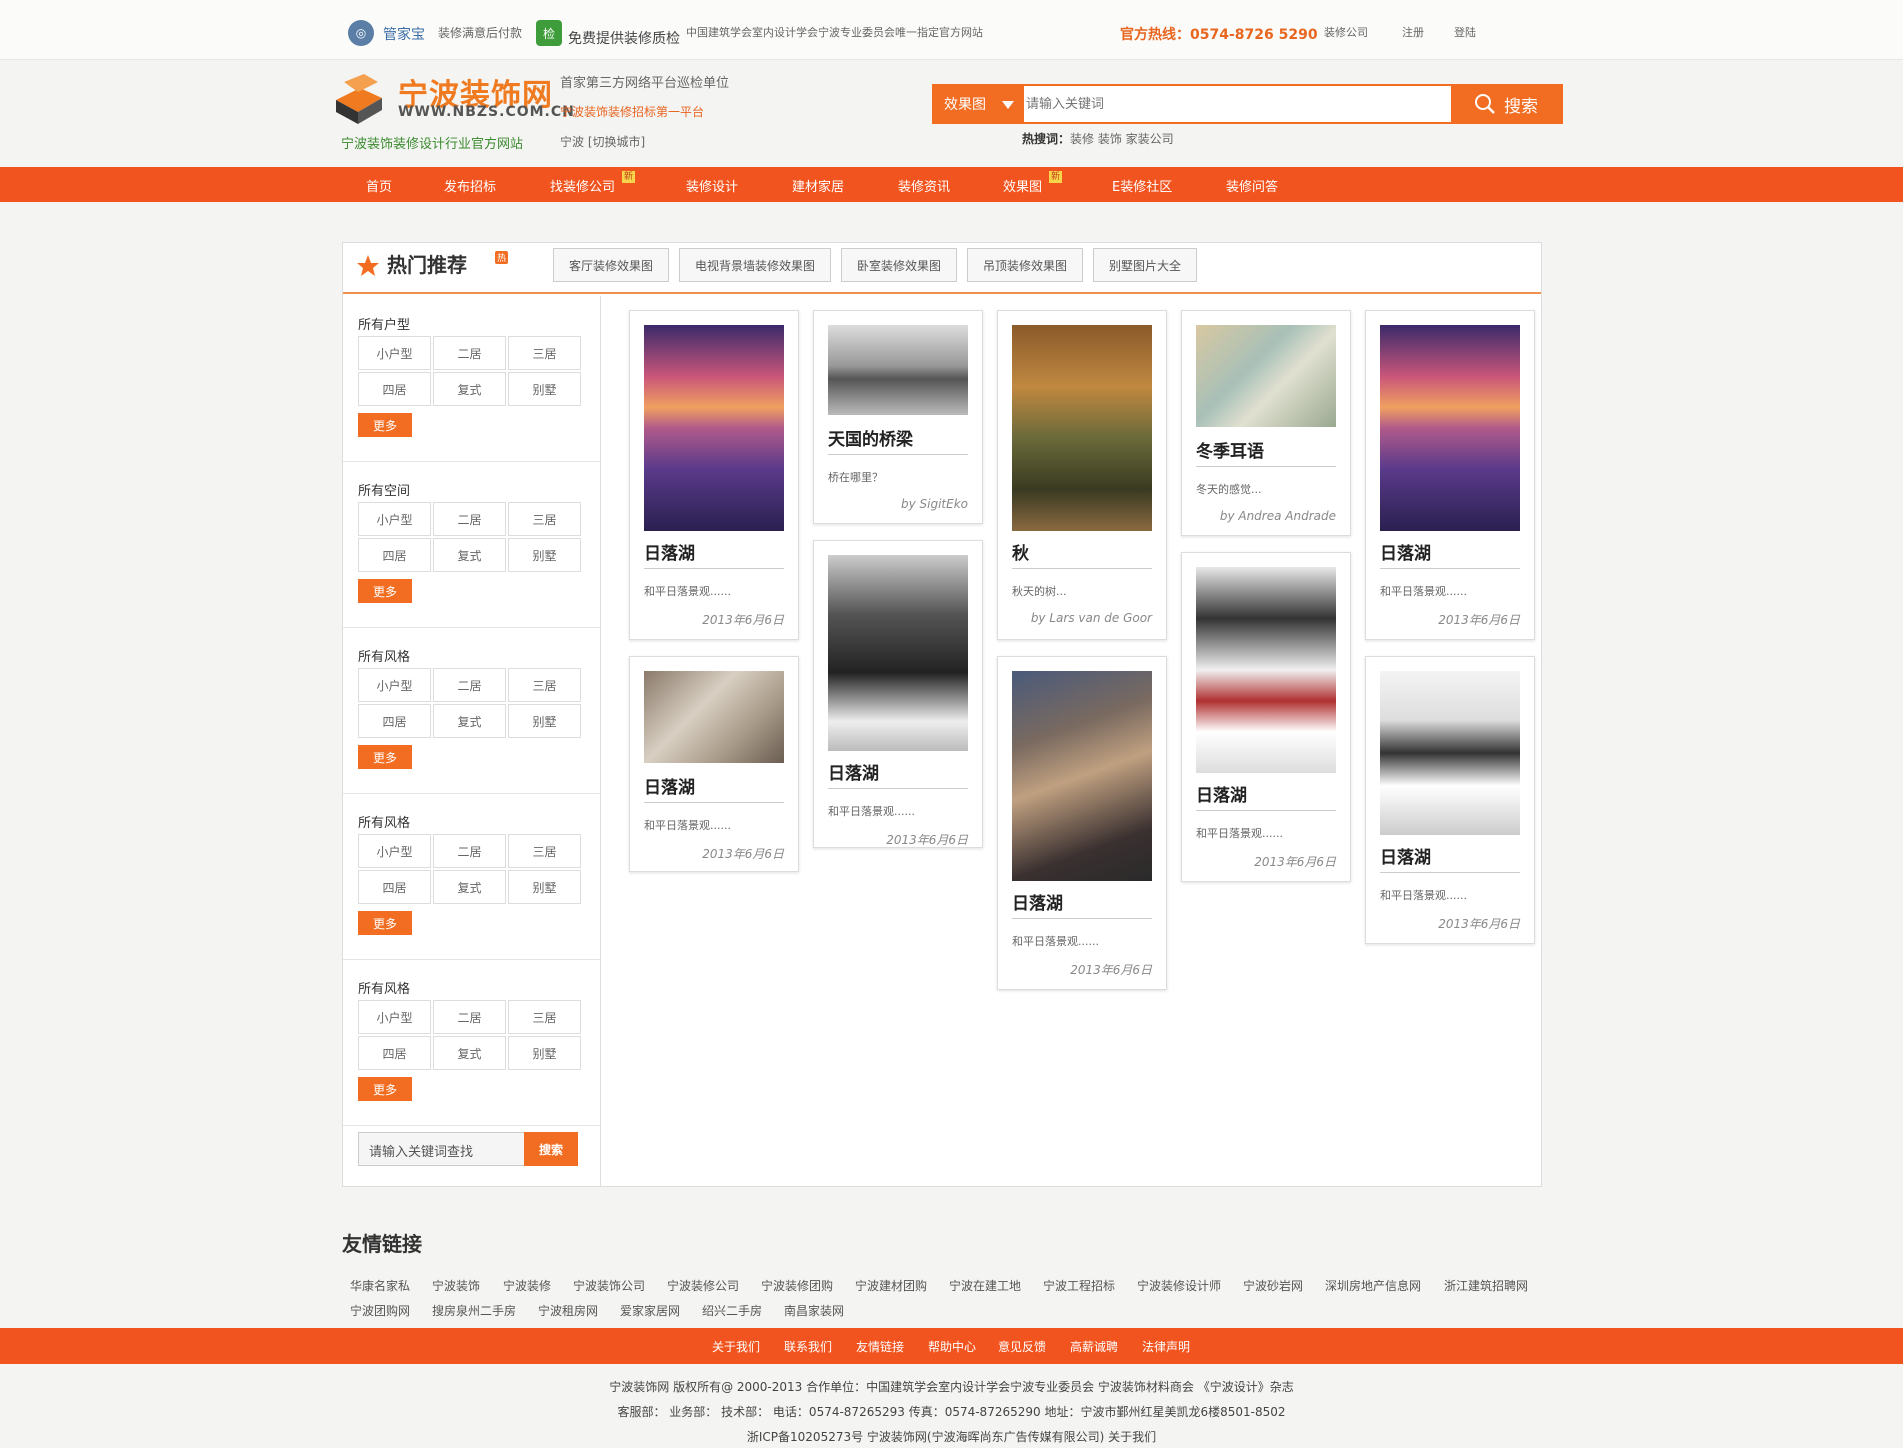 Image resolution: width=1903 pixels, height=1448 pixels. Describe the element at coordinates (1082, 475) in the screenshot. I see `gallery-card: 秋 秋天的树... by Lars van de Goor` at that location.